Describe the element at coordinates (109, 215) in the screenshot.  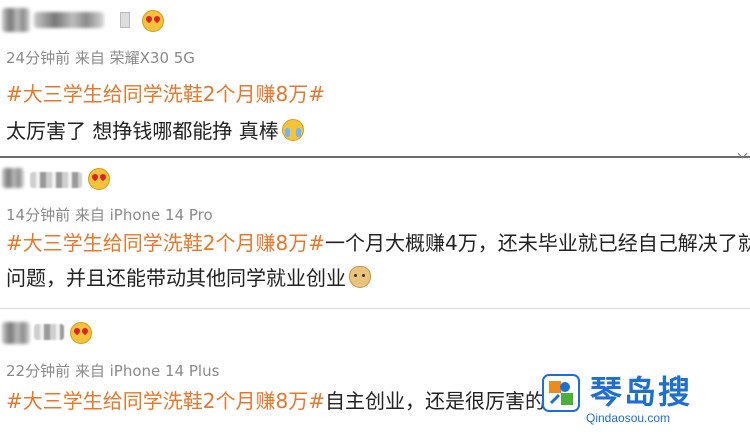
I see `post-meta: 14分钟前 来自 iPhone 14 Pro` at that location.